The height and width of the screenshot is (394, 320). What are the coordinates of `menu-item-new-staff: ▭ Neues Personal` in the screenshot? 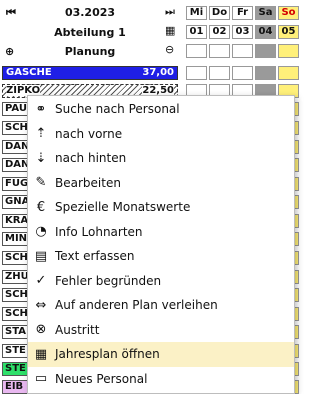 It's located at (161, 379).